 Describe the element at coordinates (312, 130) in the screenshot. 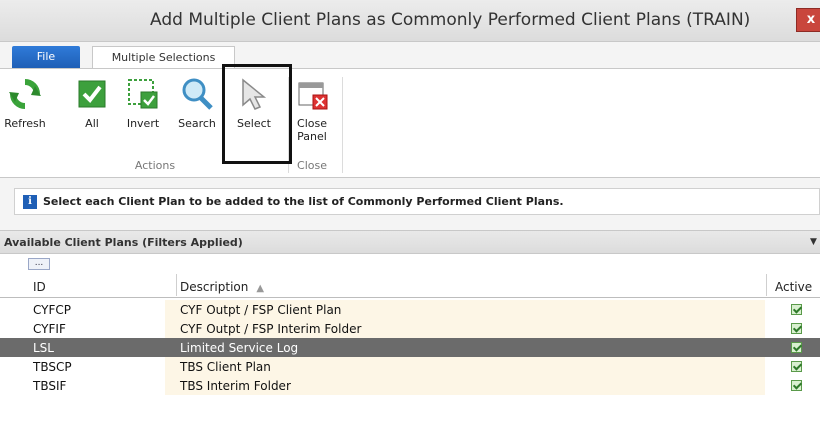

I see `close-panel-label: Close Panel` at that location.